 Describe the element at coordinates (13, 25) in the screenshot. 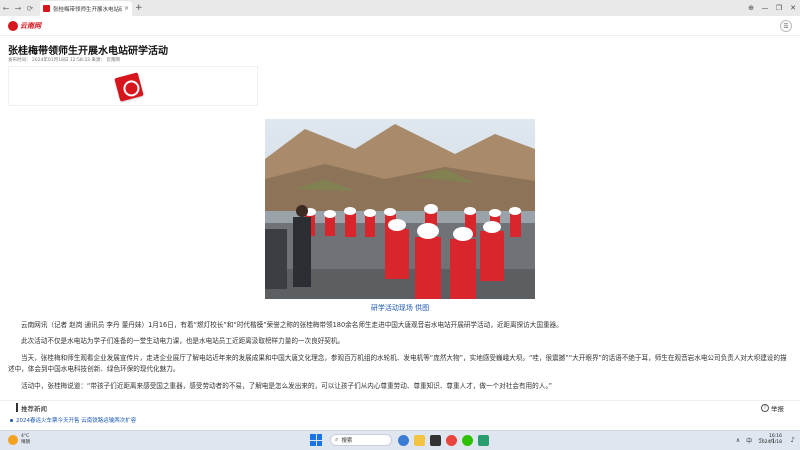

I see `logo-icon` at that location.